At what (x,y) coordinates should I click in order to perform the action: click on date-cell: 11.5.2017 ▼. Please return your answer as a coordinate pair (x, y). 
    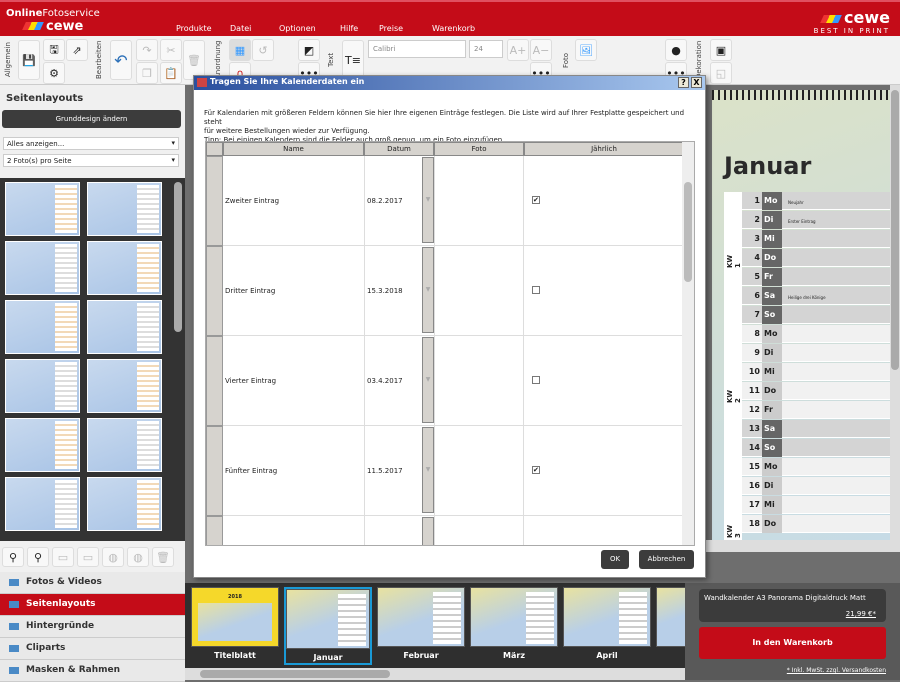
    Looking at the image, I should click on (399, 471).